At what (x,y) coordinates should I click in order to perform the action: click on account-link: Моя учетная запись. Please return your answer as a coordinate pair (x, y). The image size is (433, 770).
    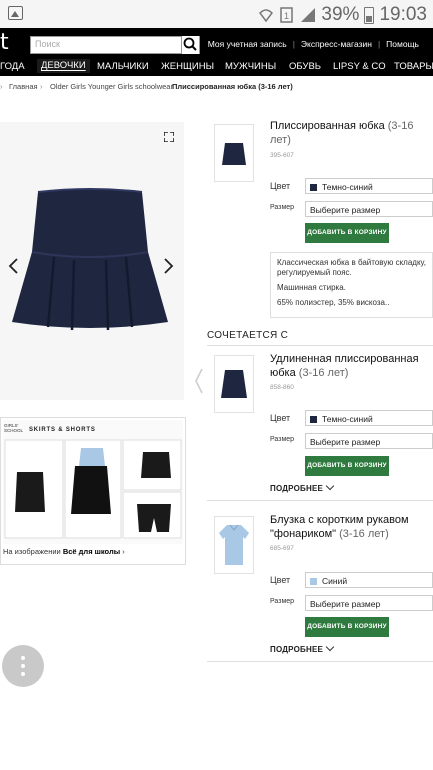
    Looking at the image, I should click on (247, 44).